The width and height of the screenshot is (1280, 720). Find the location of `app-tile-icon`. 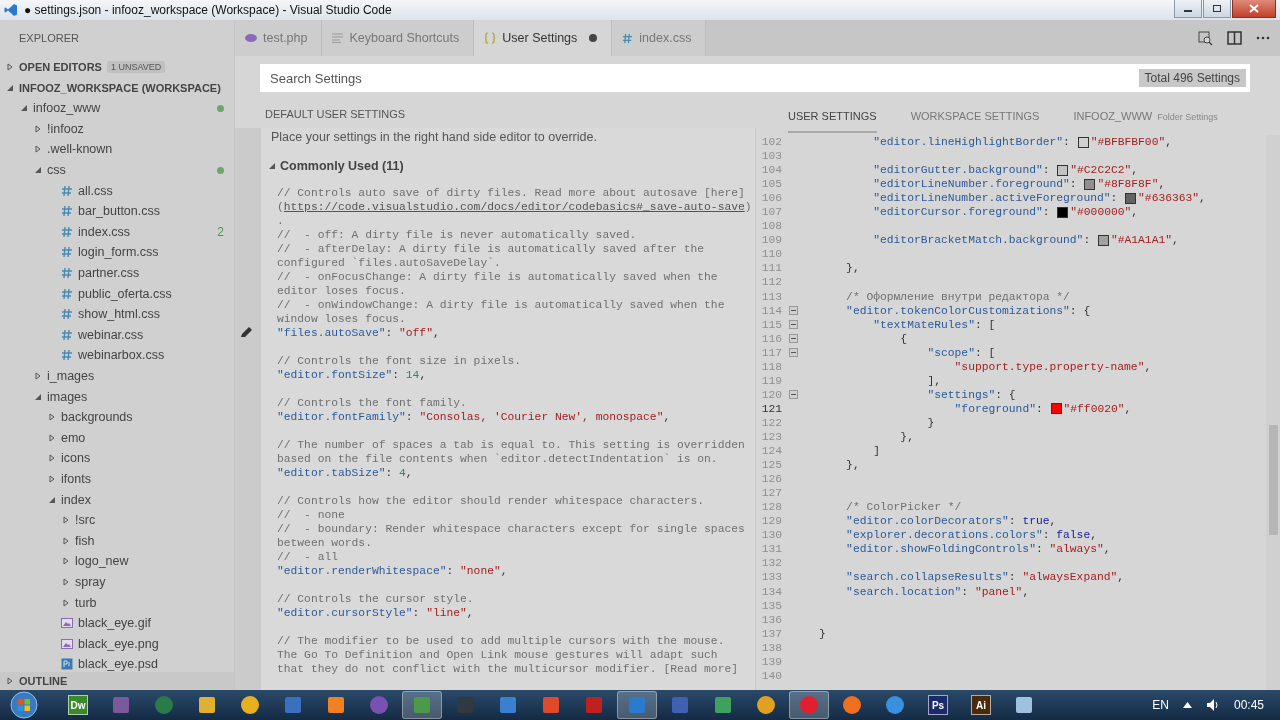

app-tile-icon is located at coordinates (508, 705).